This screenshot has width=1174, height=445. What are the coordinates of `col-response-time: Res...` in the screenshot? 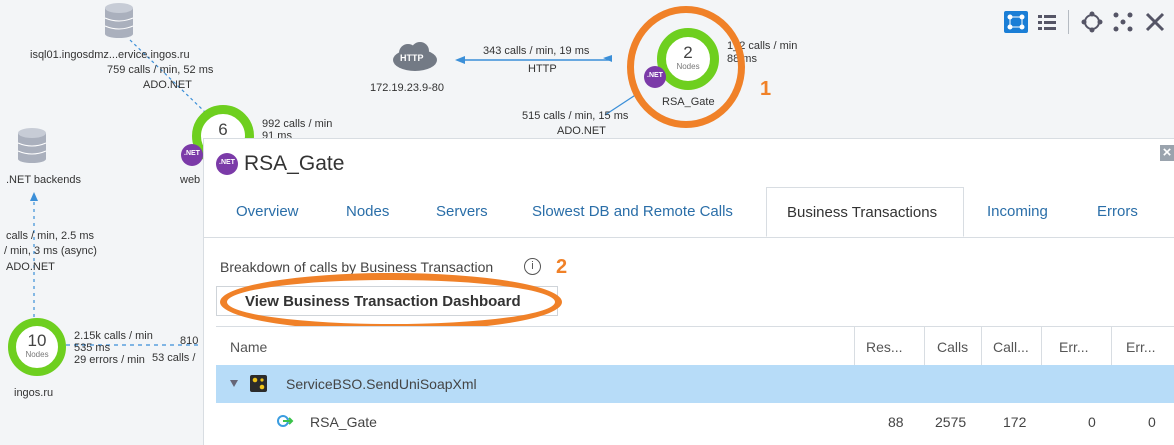 It's located at (884, 347).